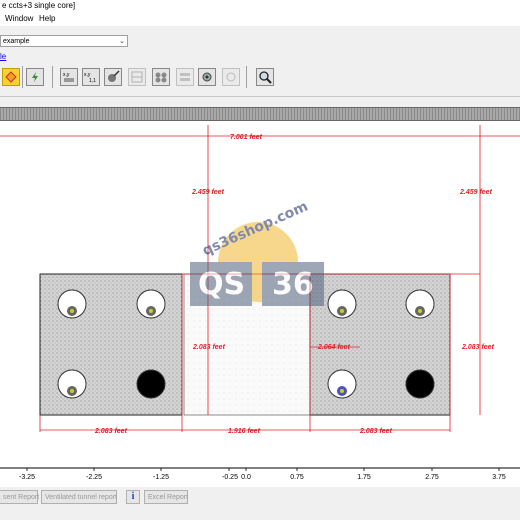  I want to click on config-select: example ⌄, so click(64, 41).